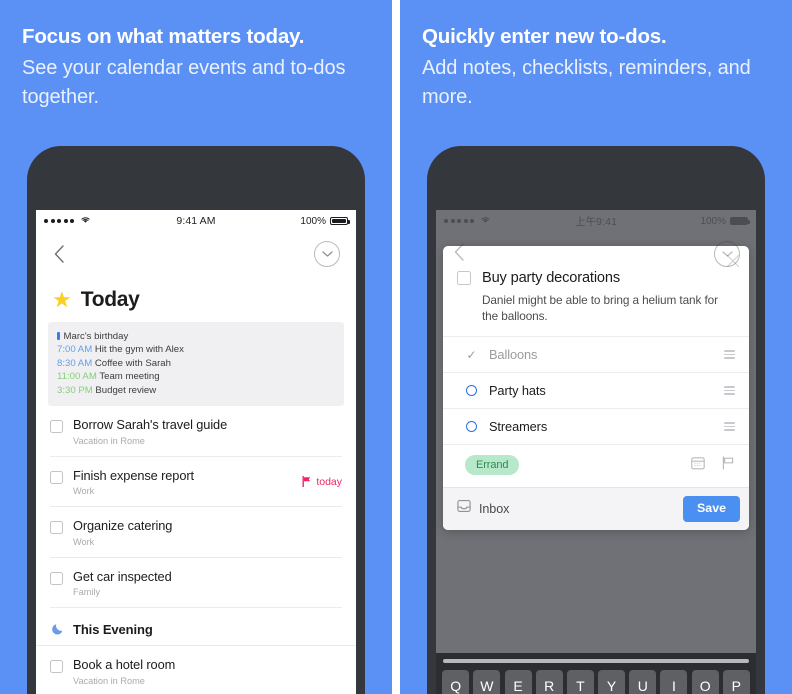  I want to click on list-item: Organize catering Work, so click(196, 532).